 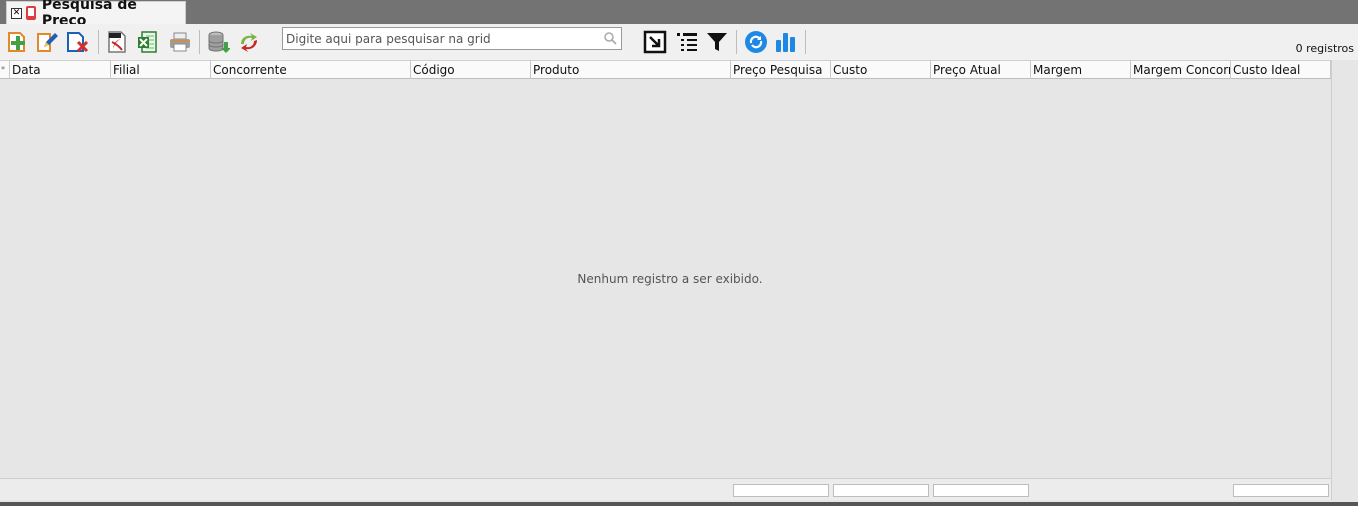 I want to click on excel-export-button, so click(x=148, y=42).